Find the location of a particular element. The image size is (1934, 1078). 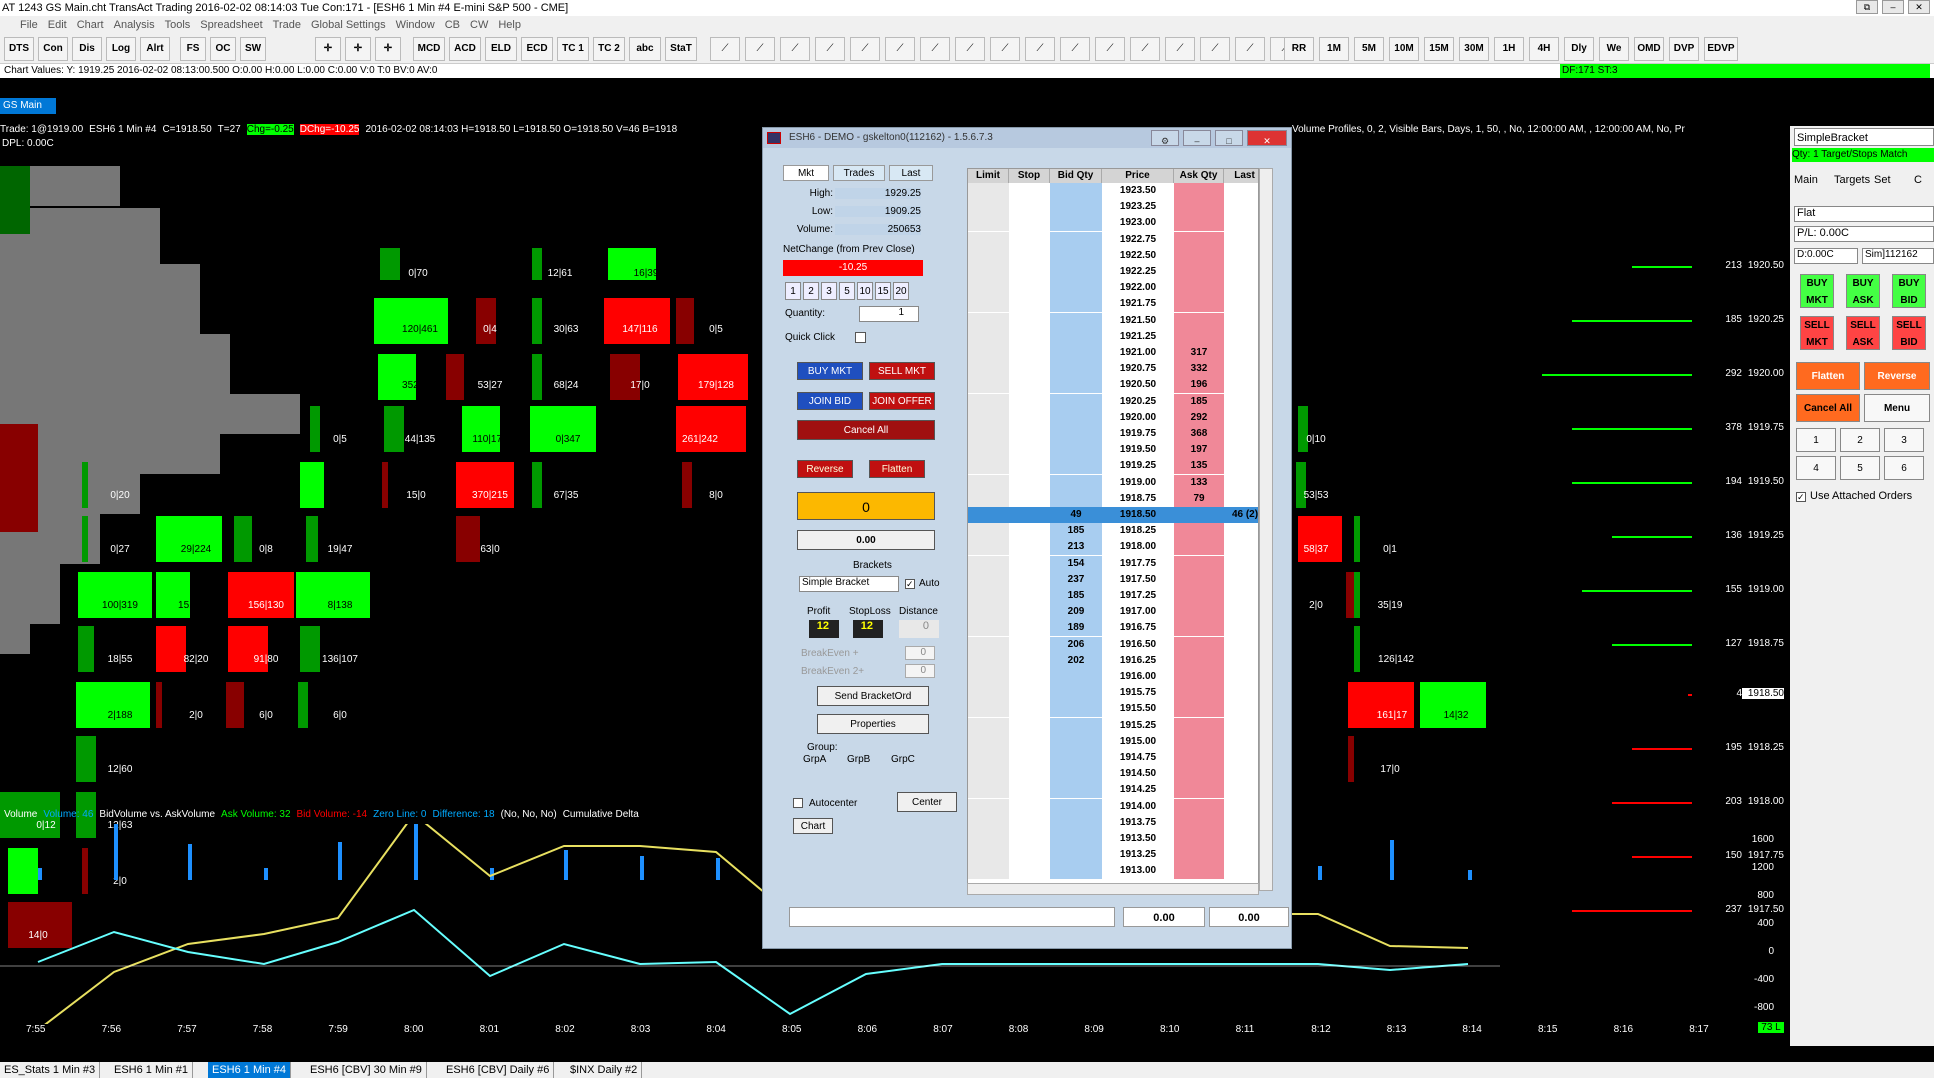

elliott-icon: ⟋ is located at coordinates (1180, 49).